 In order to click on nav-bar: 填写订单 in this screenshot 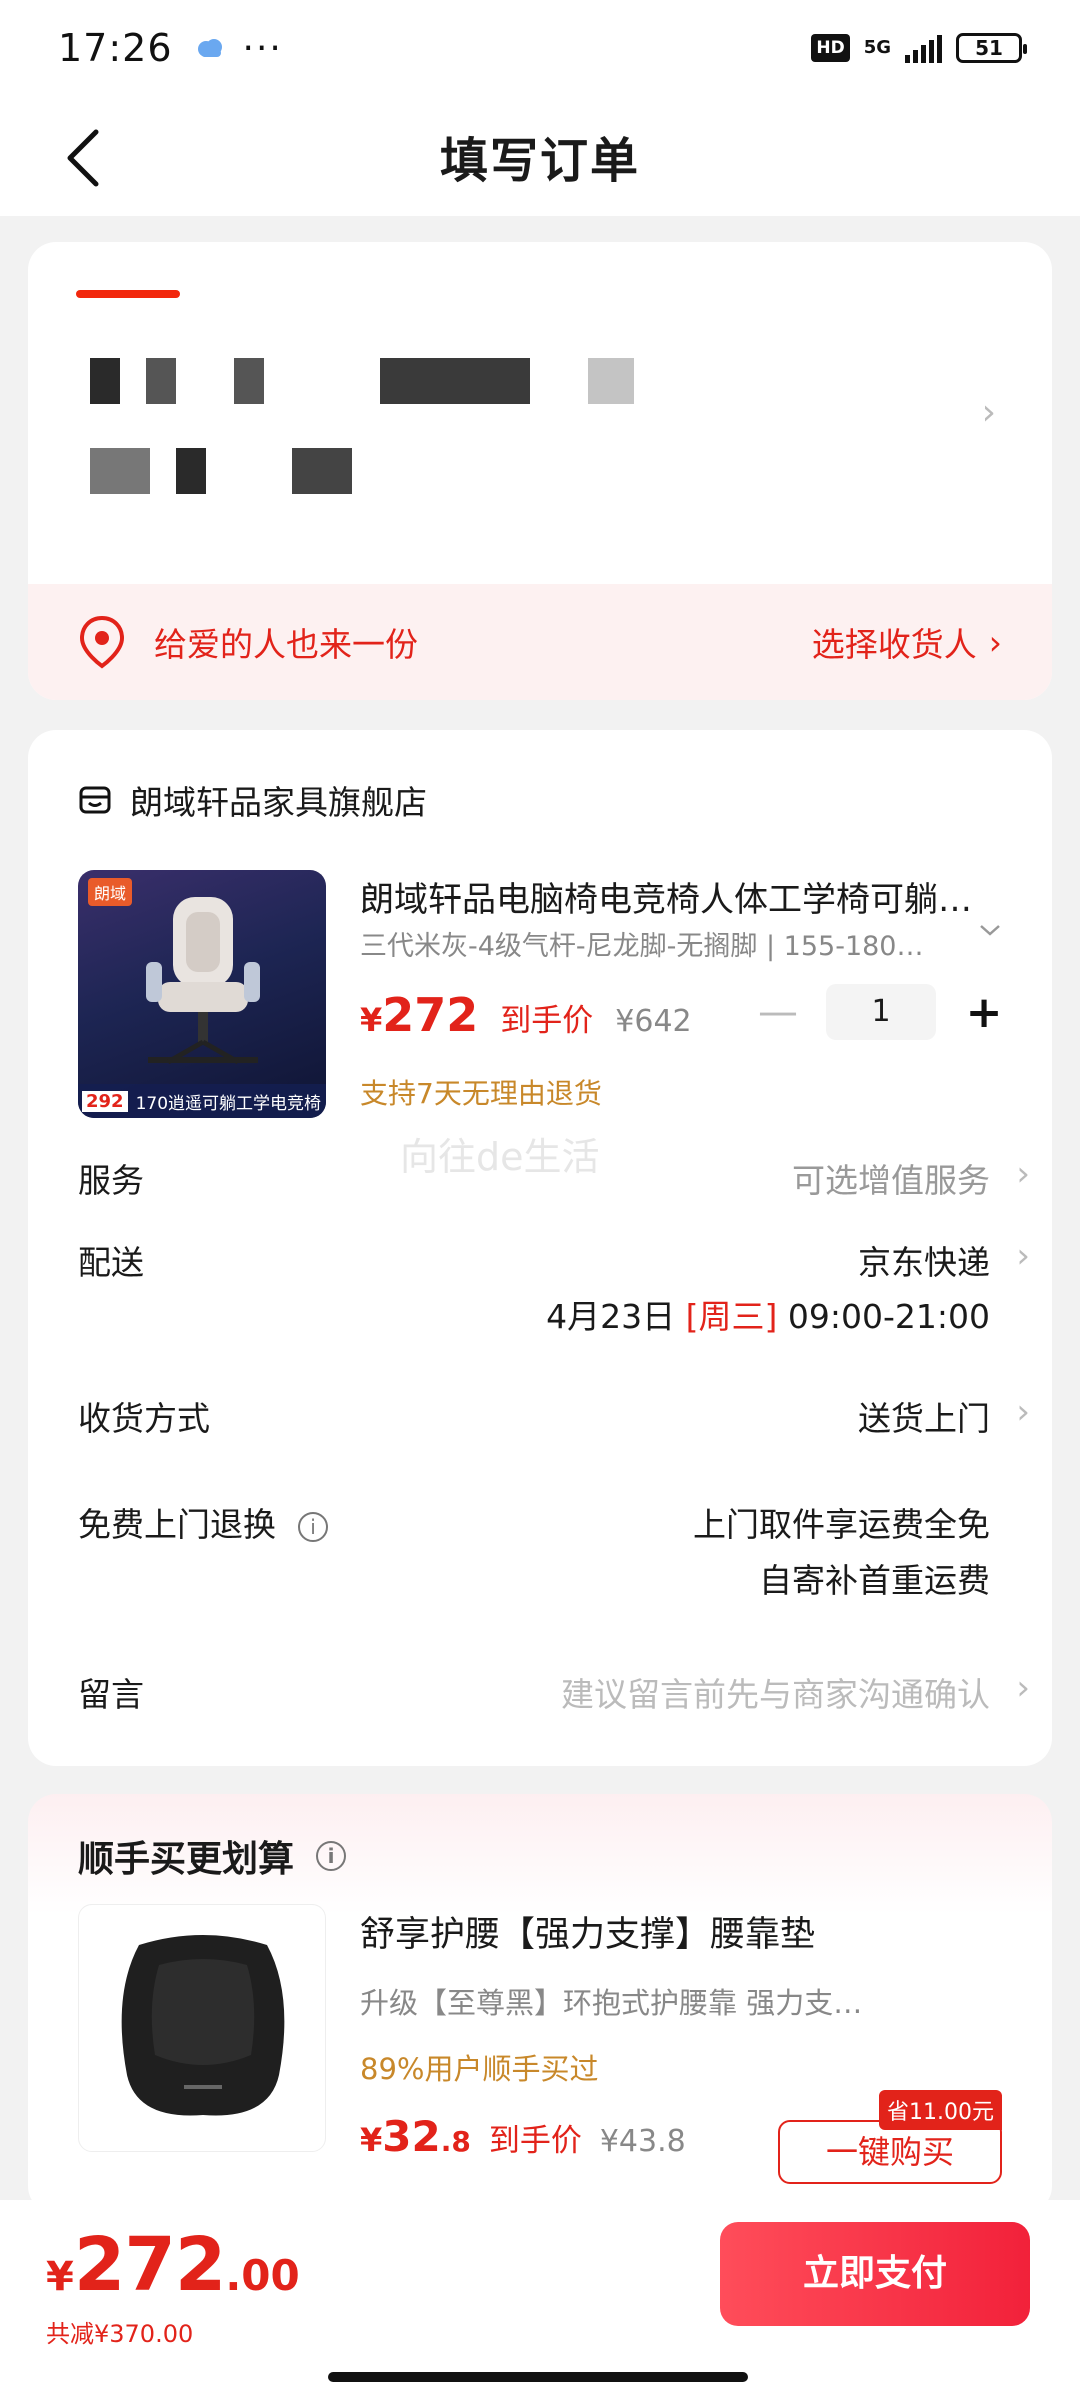, I will do `click(540, 156)`.